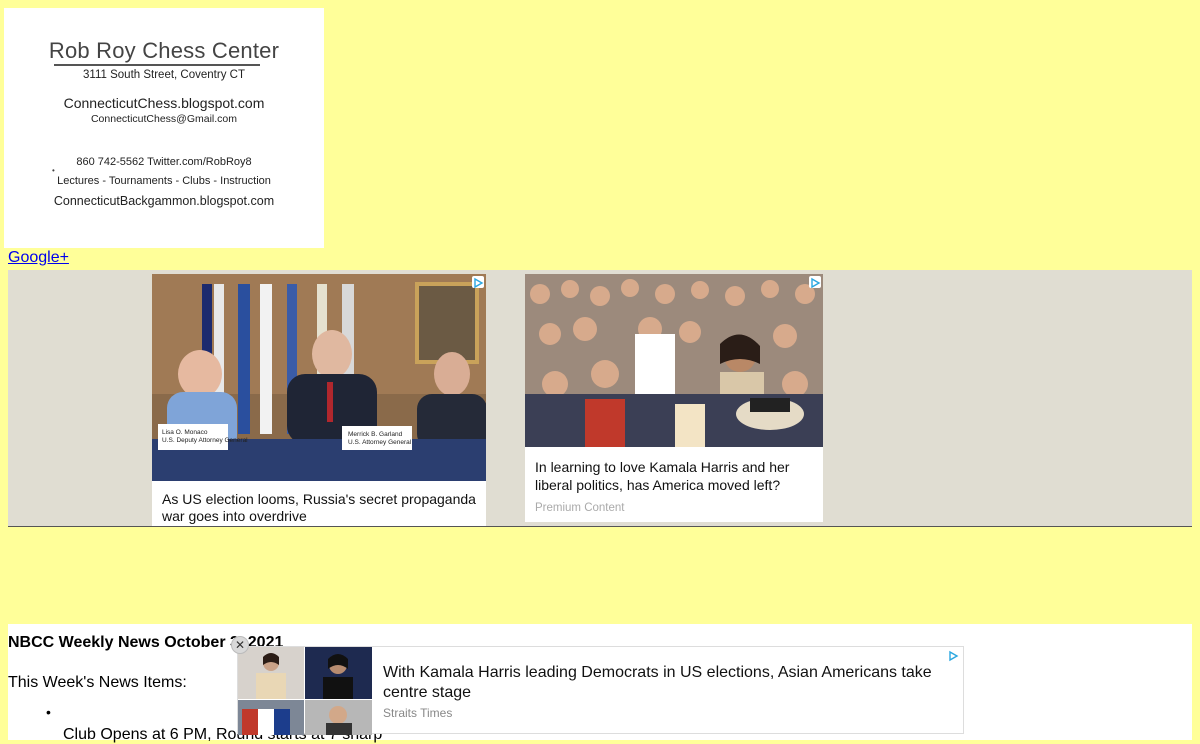 The height and width of the screenshot is (744, 1200). Describe the element at coordinates (164, 50) in the screenshot. I see `logo-title: Rob Roy Chess Center` at that location.